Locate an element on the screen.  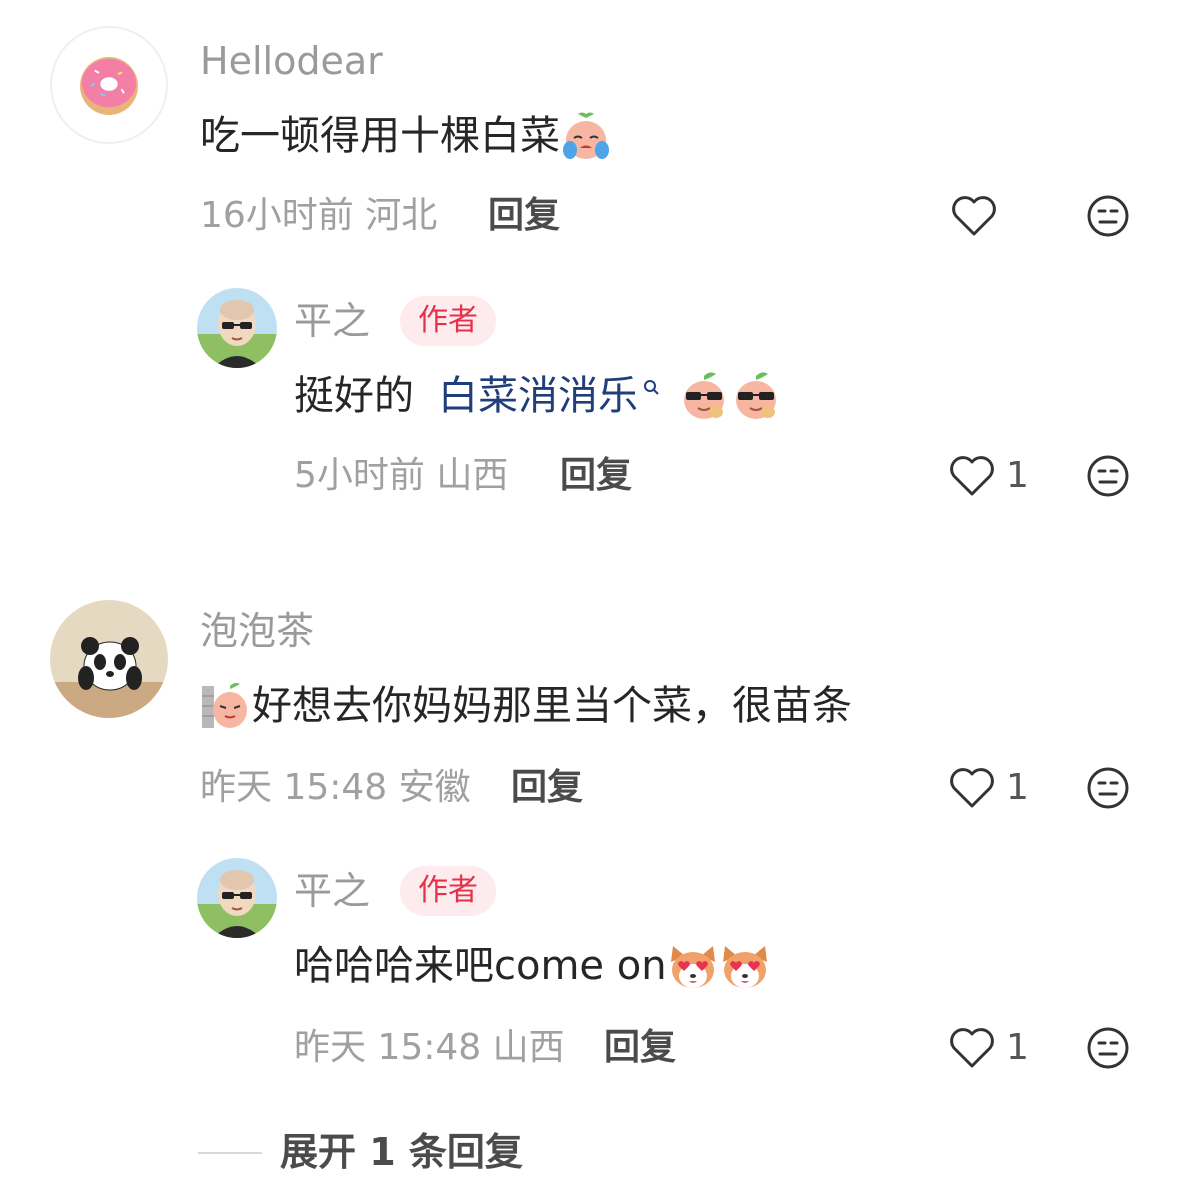
comment-content: 好想去你妈妈那里当个菜，很苗条 is located at coordinates (526, 706).